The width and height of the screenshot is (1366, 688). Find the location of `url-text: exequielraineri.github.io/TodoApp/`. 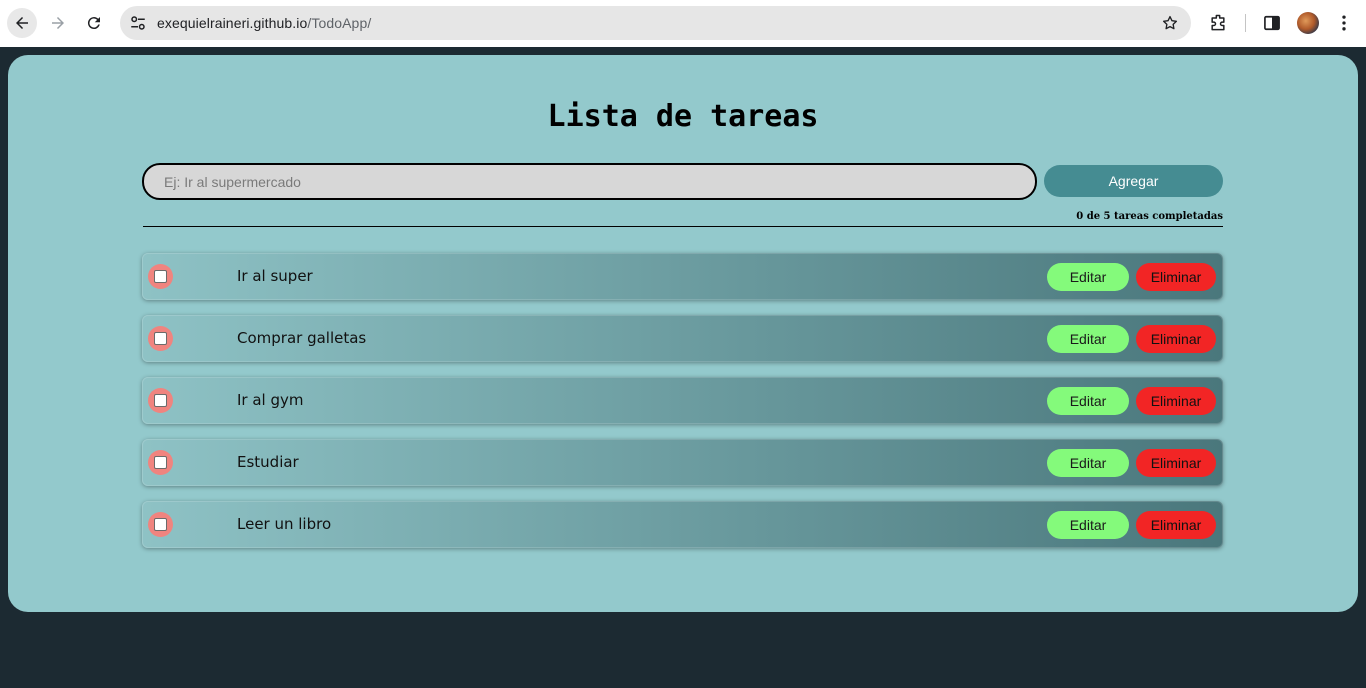

url-text: exequielraineri.github.io/TodoApp/ is located at coordinates (264, 23).